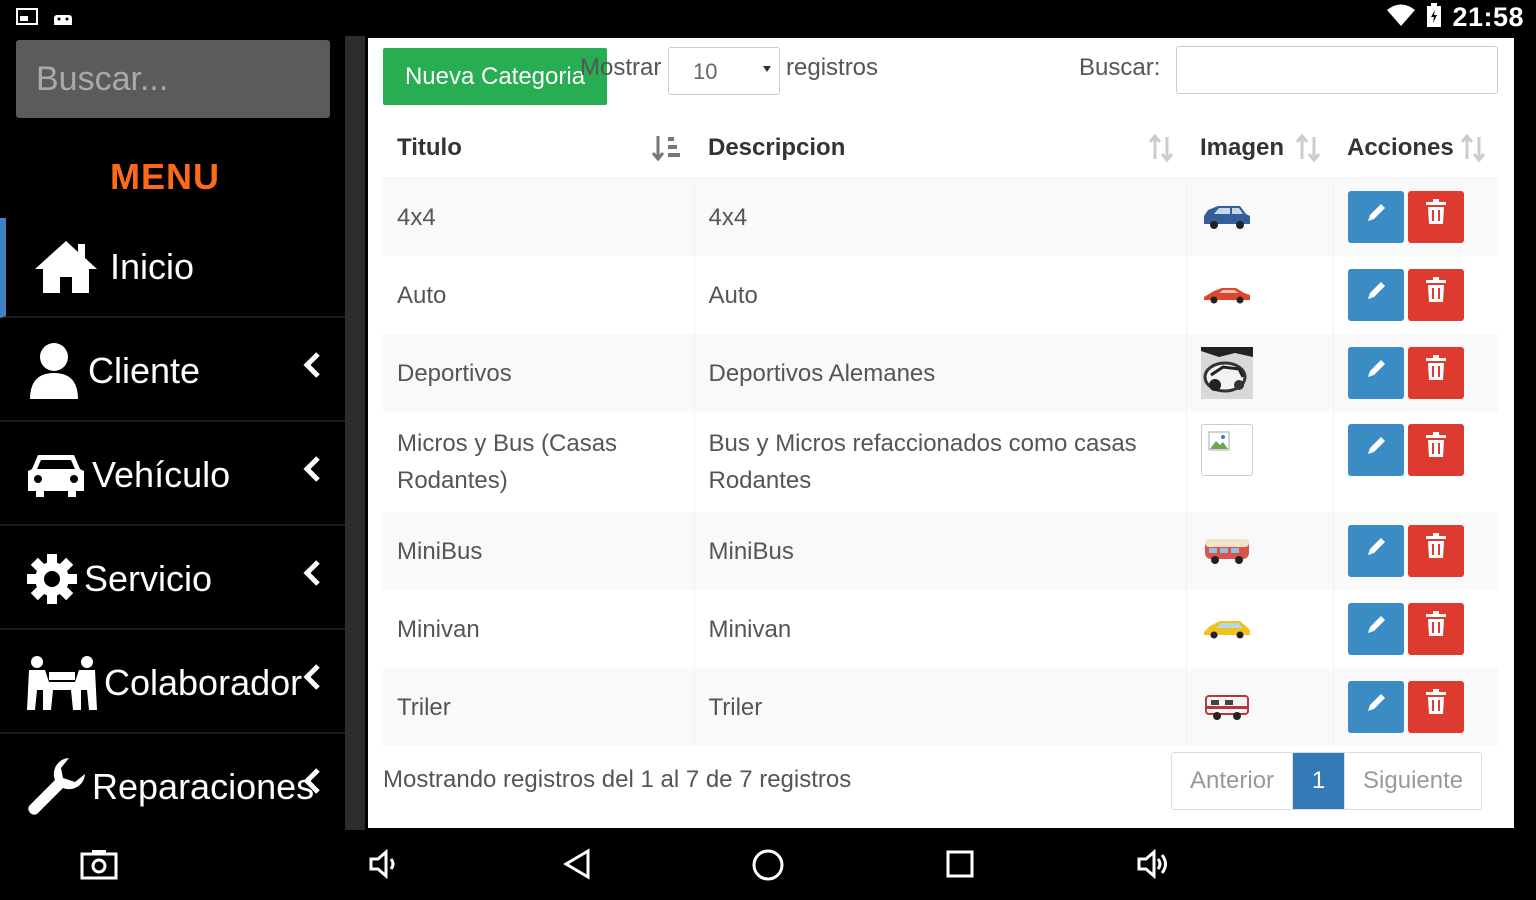 Image resolution: width=1536 pixels, height=900 pixels. I want to click on pagination: Anterior 1 Siguiente, so click(1327, 781).